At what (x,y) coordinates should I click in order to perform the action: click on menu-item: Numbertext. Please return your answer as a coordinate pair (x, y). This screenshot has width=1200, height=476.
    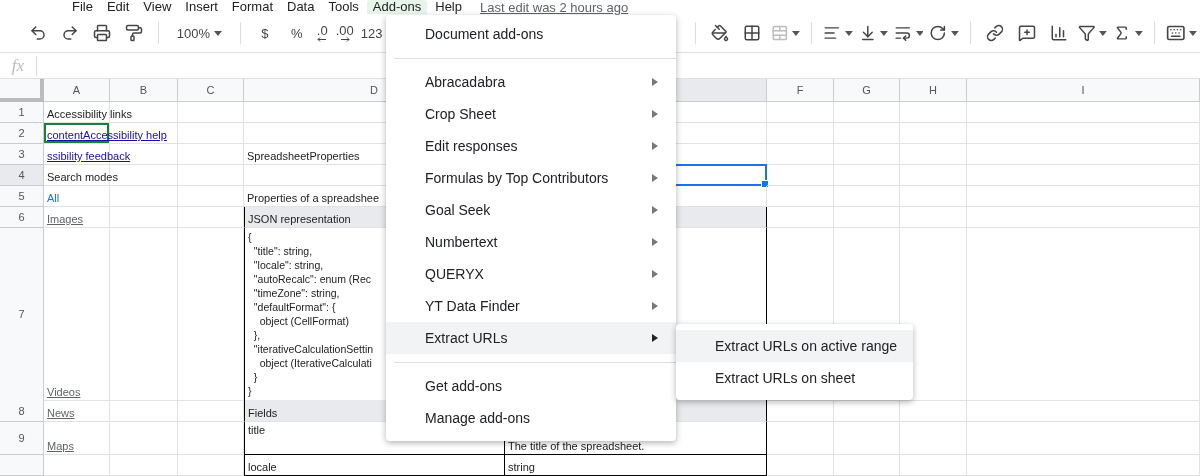
    Looking at the image, I should click on (531, 242).